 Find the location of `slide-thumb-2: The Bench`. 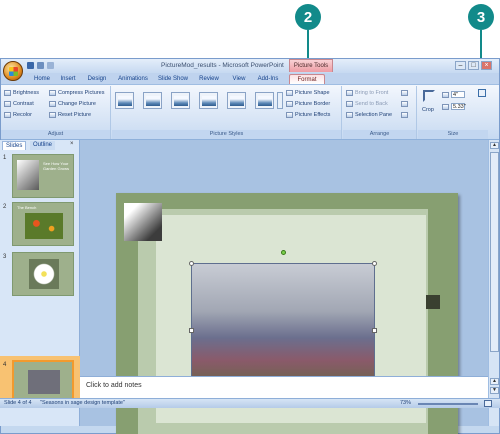

slide-thumb-2: The Bench is located at coordinates (43, 224).